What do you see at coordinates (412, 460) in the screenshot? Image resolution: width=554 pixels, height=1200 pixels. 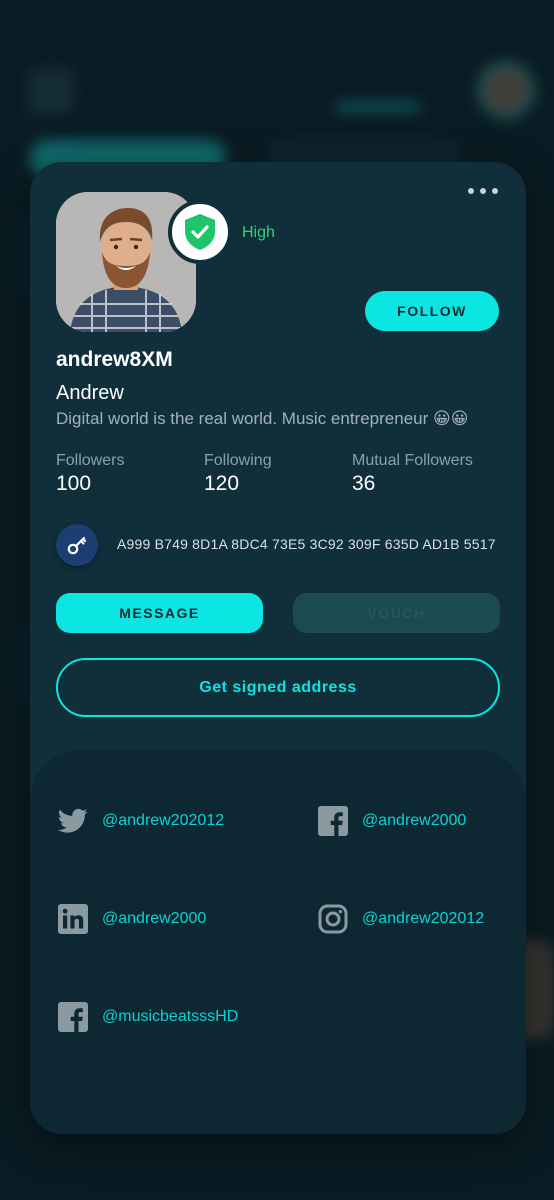 I see `stat-label: Mutual Followers` at bounding box center [412, 460].